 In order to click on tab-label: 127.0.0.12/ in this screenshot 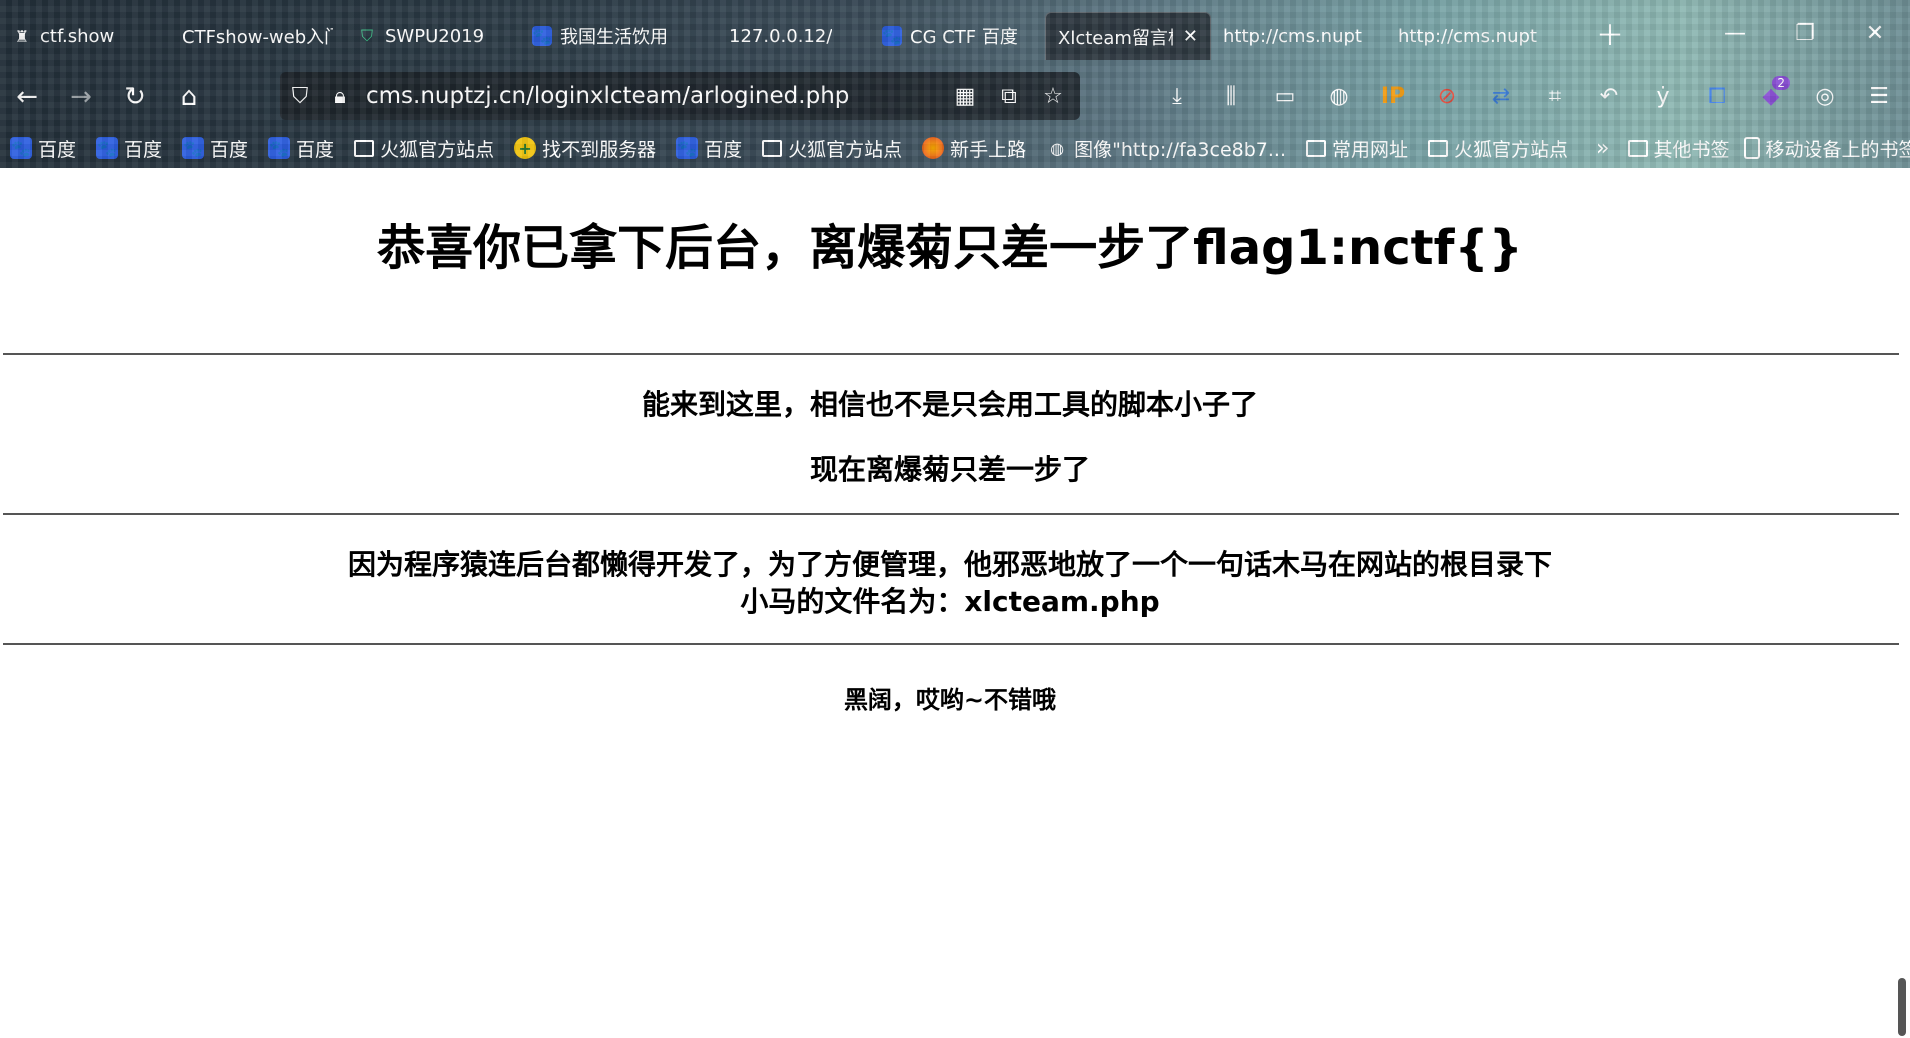, I will do `click(781, 36)`.